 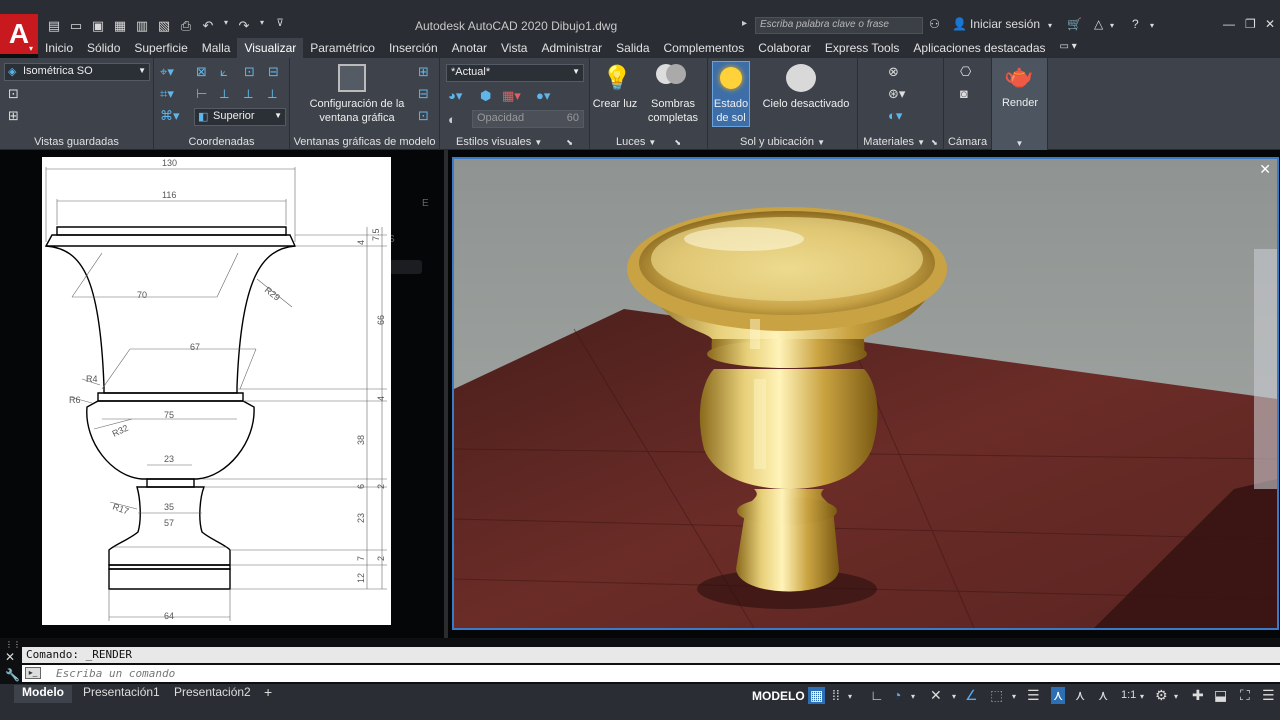 I want to click on named-views-dropdown: ◈ Isométrica SO ▼, so click(x=77, y=72).